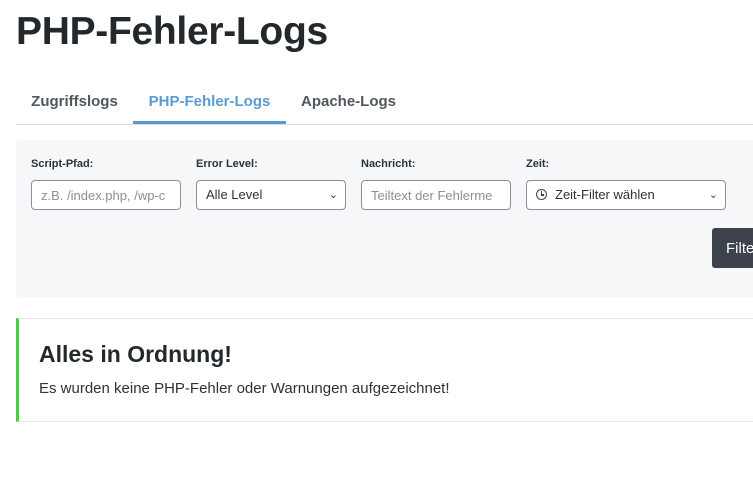  What do you see at coordinates (62, 164) in the screenshot?
I see `script-path-label: Script-Pfad:` at bounding box center [62, 164].